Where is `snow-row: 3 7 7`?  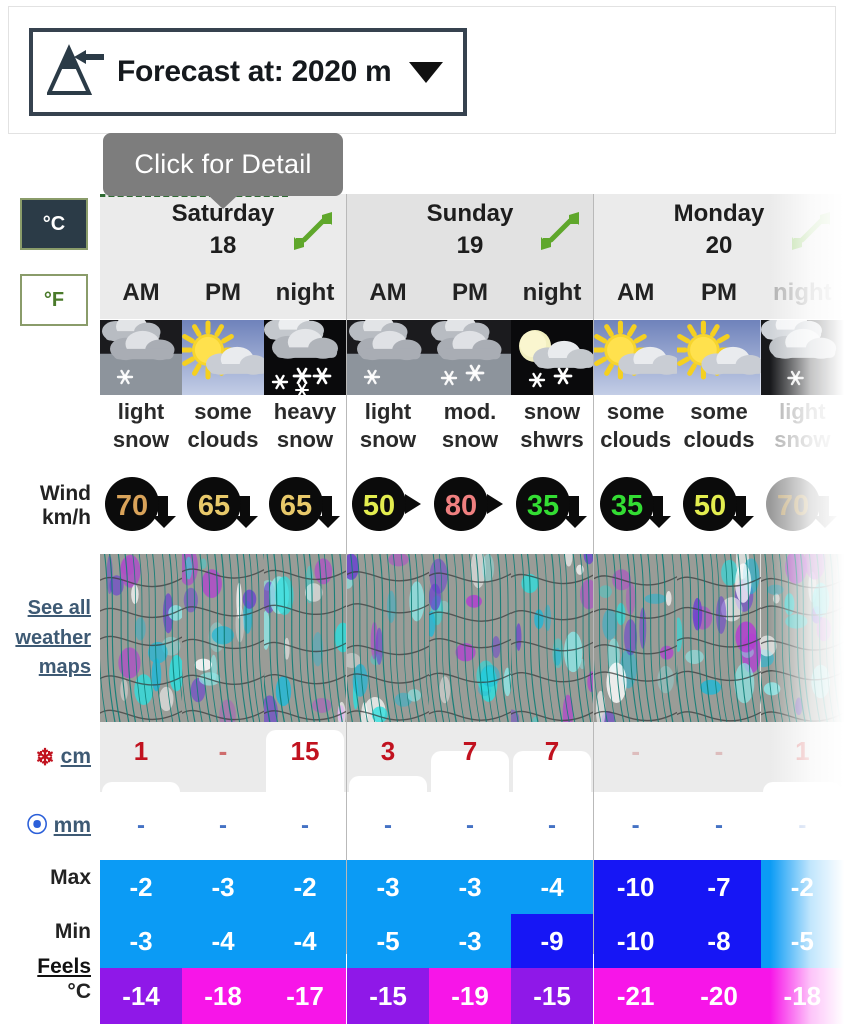 snow-row: 3 7 7 is located at coordinates (470, 757).